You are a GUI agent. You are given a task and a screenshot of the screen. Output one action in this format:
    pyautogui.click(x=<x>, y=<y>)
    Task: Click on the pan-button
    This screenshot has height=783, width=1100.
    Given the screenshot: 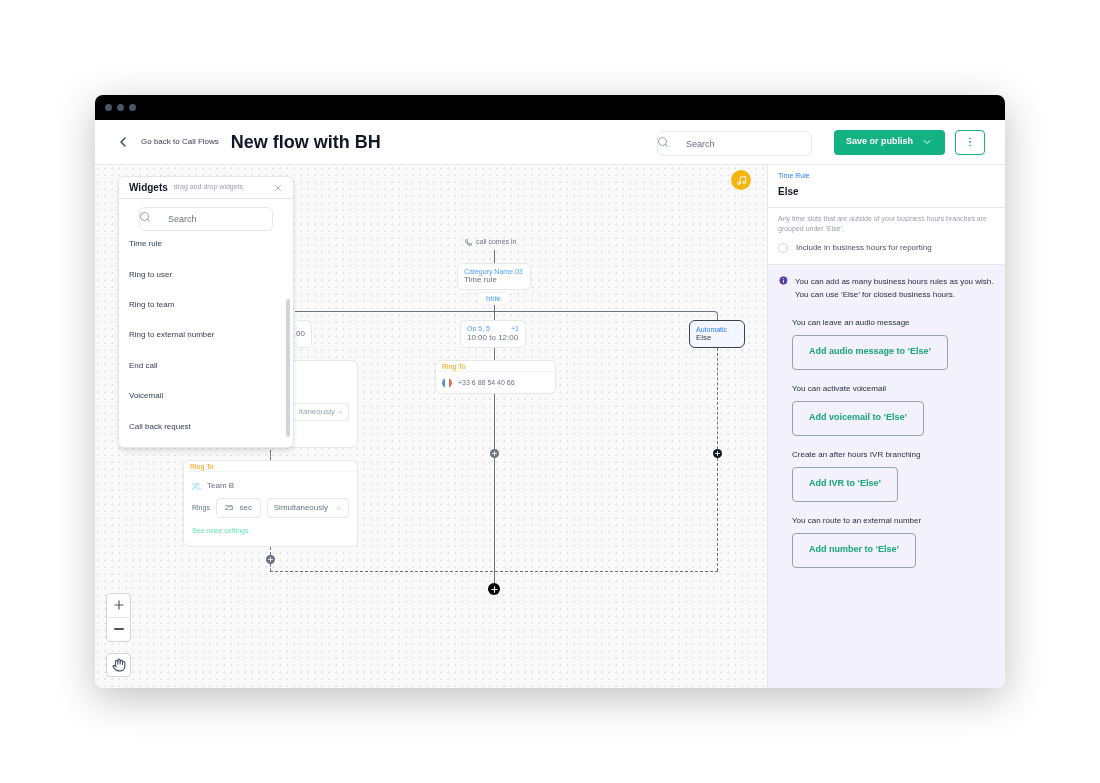 What is the action you would take?
    pyautogui.click(x=118, y=665)
    